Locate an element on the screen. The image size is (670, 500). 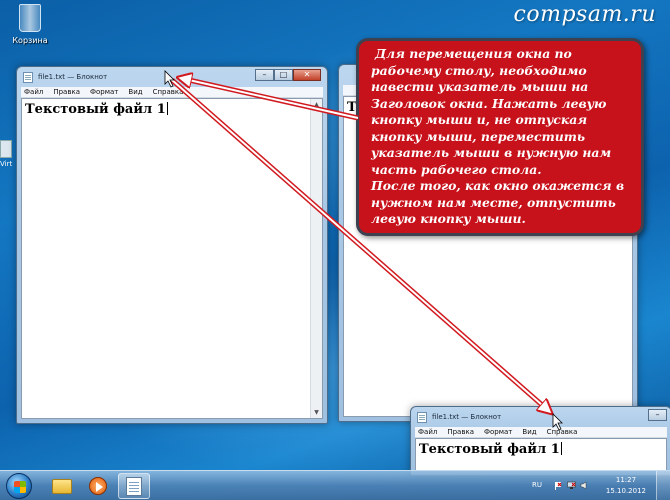
notepad-icon is located at coordinates (134, 486).